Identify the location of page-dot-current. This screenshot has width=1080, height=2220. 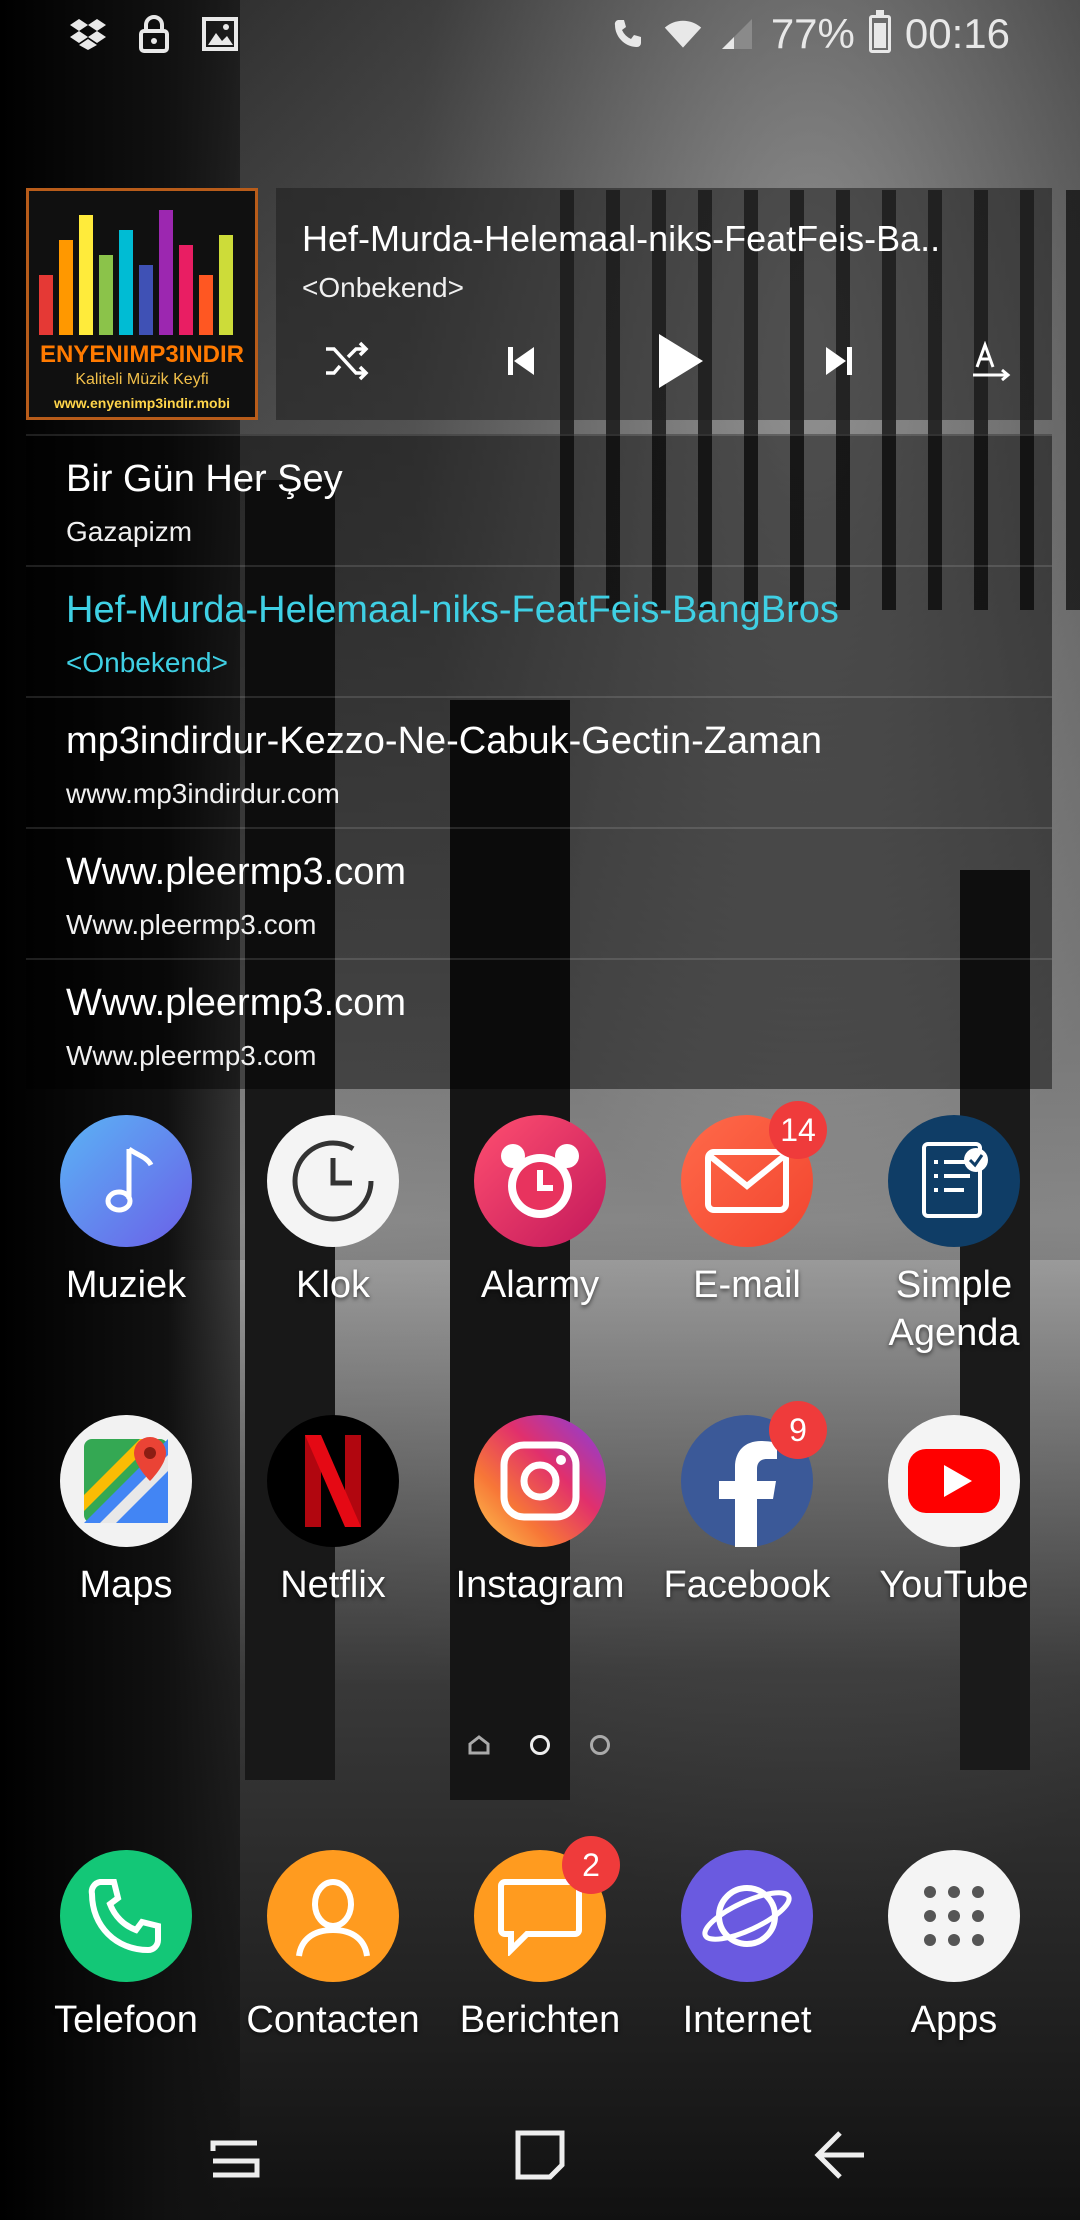
(540, 1745).